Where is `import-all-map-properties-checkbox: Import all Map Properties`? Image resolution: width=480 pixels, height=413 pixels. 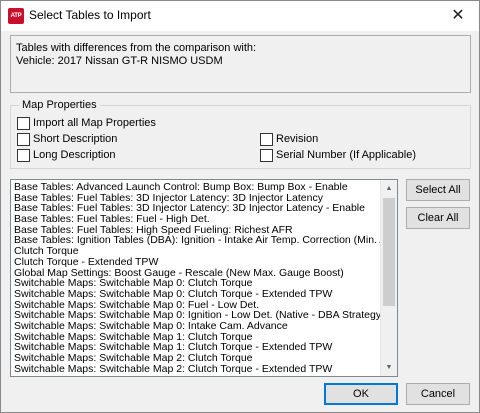
import-all-map-properties-checkbox: Import all Map Properties is located at coordinates (86, 124).